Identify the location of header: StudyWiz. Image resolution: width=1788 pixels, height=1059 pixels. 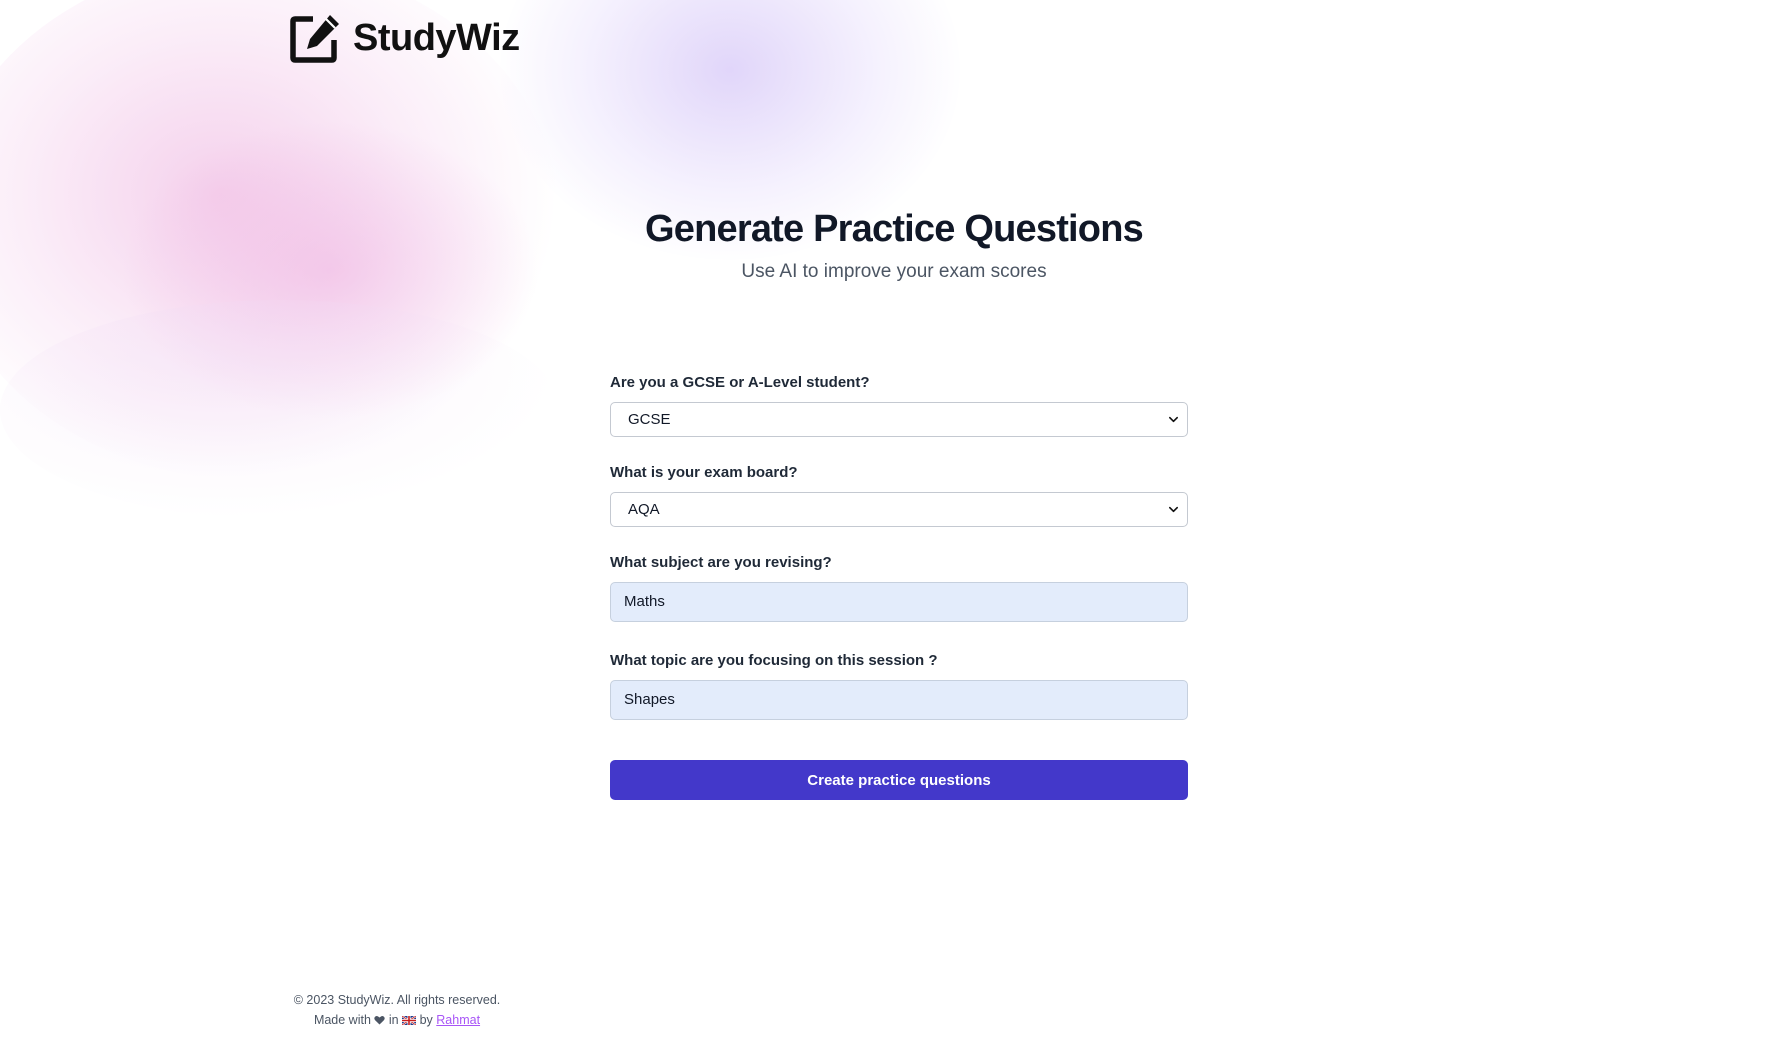
(404, 38).